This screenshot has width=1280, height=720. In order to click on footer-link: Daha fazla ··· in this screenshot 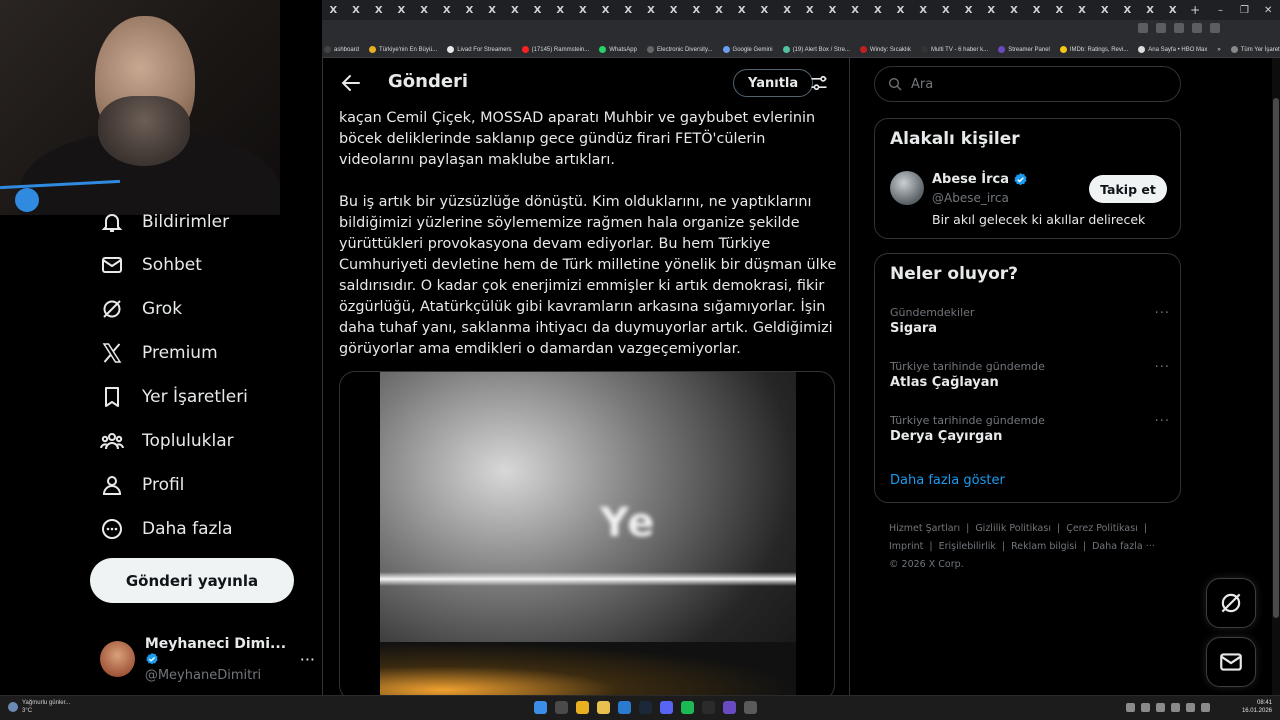, I will do `click(1123, 546)`.